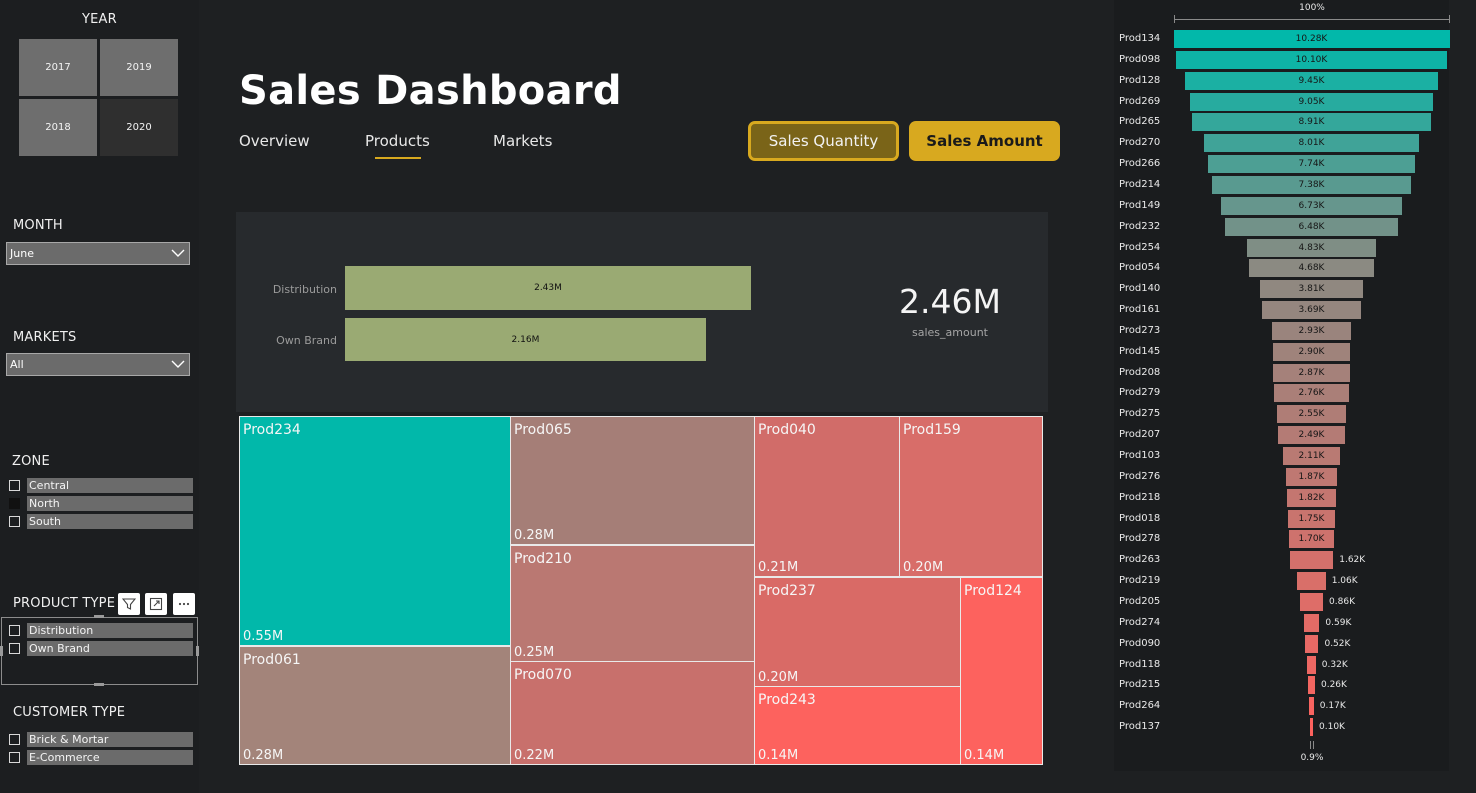 This screenshot has width=1476, height=793. I want to click on funnel-value-label: 7.74K, so click(1311, 164).